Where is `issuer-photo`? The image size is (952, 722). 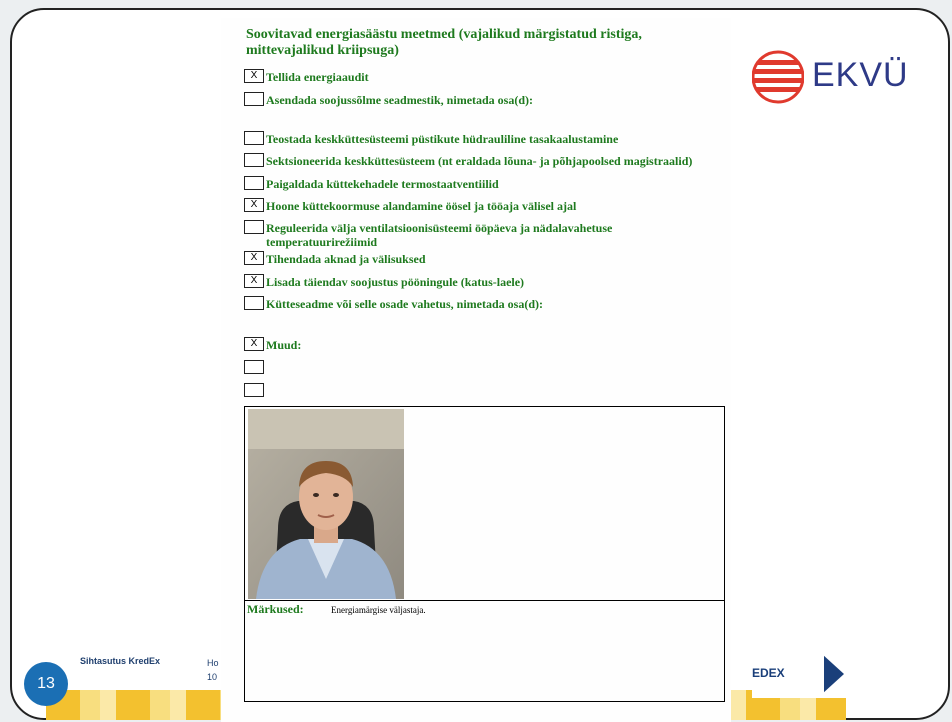
issuer-photo is located at coordinates (326, 504).